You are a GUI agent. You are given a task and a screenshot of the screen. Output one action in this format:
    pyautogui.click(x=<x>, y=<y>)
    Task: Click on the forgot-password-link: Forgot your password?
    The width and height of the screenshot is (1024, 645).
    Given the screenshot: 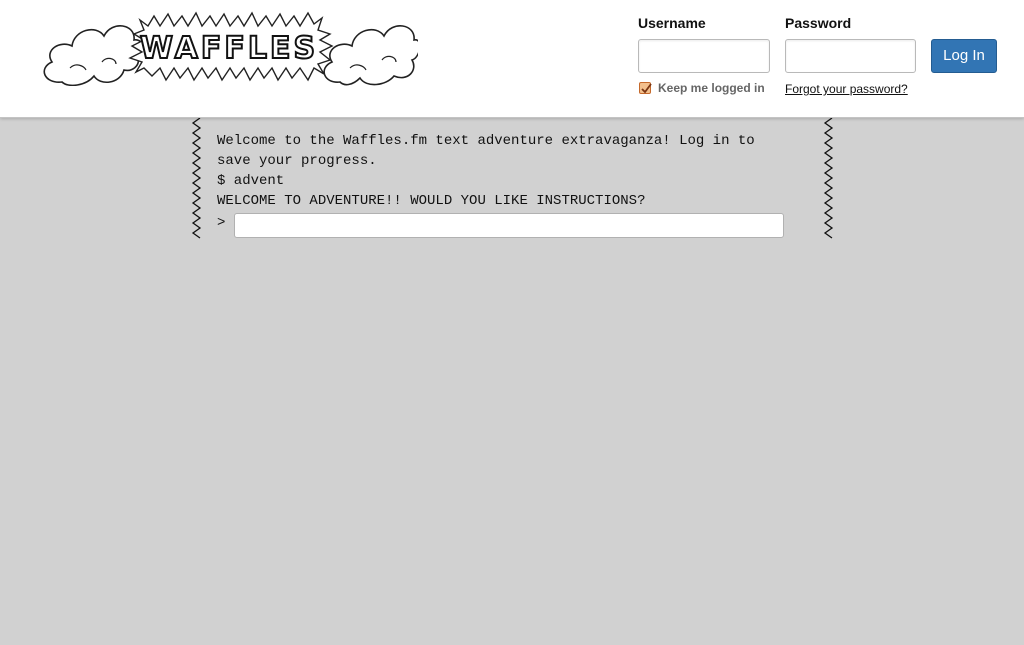 What is the action you would take?
    pyautogui.click(x=846, y=89)
    